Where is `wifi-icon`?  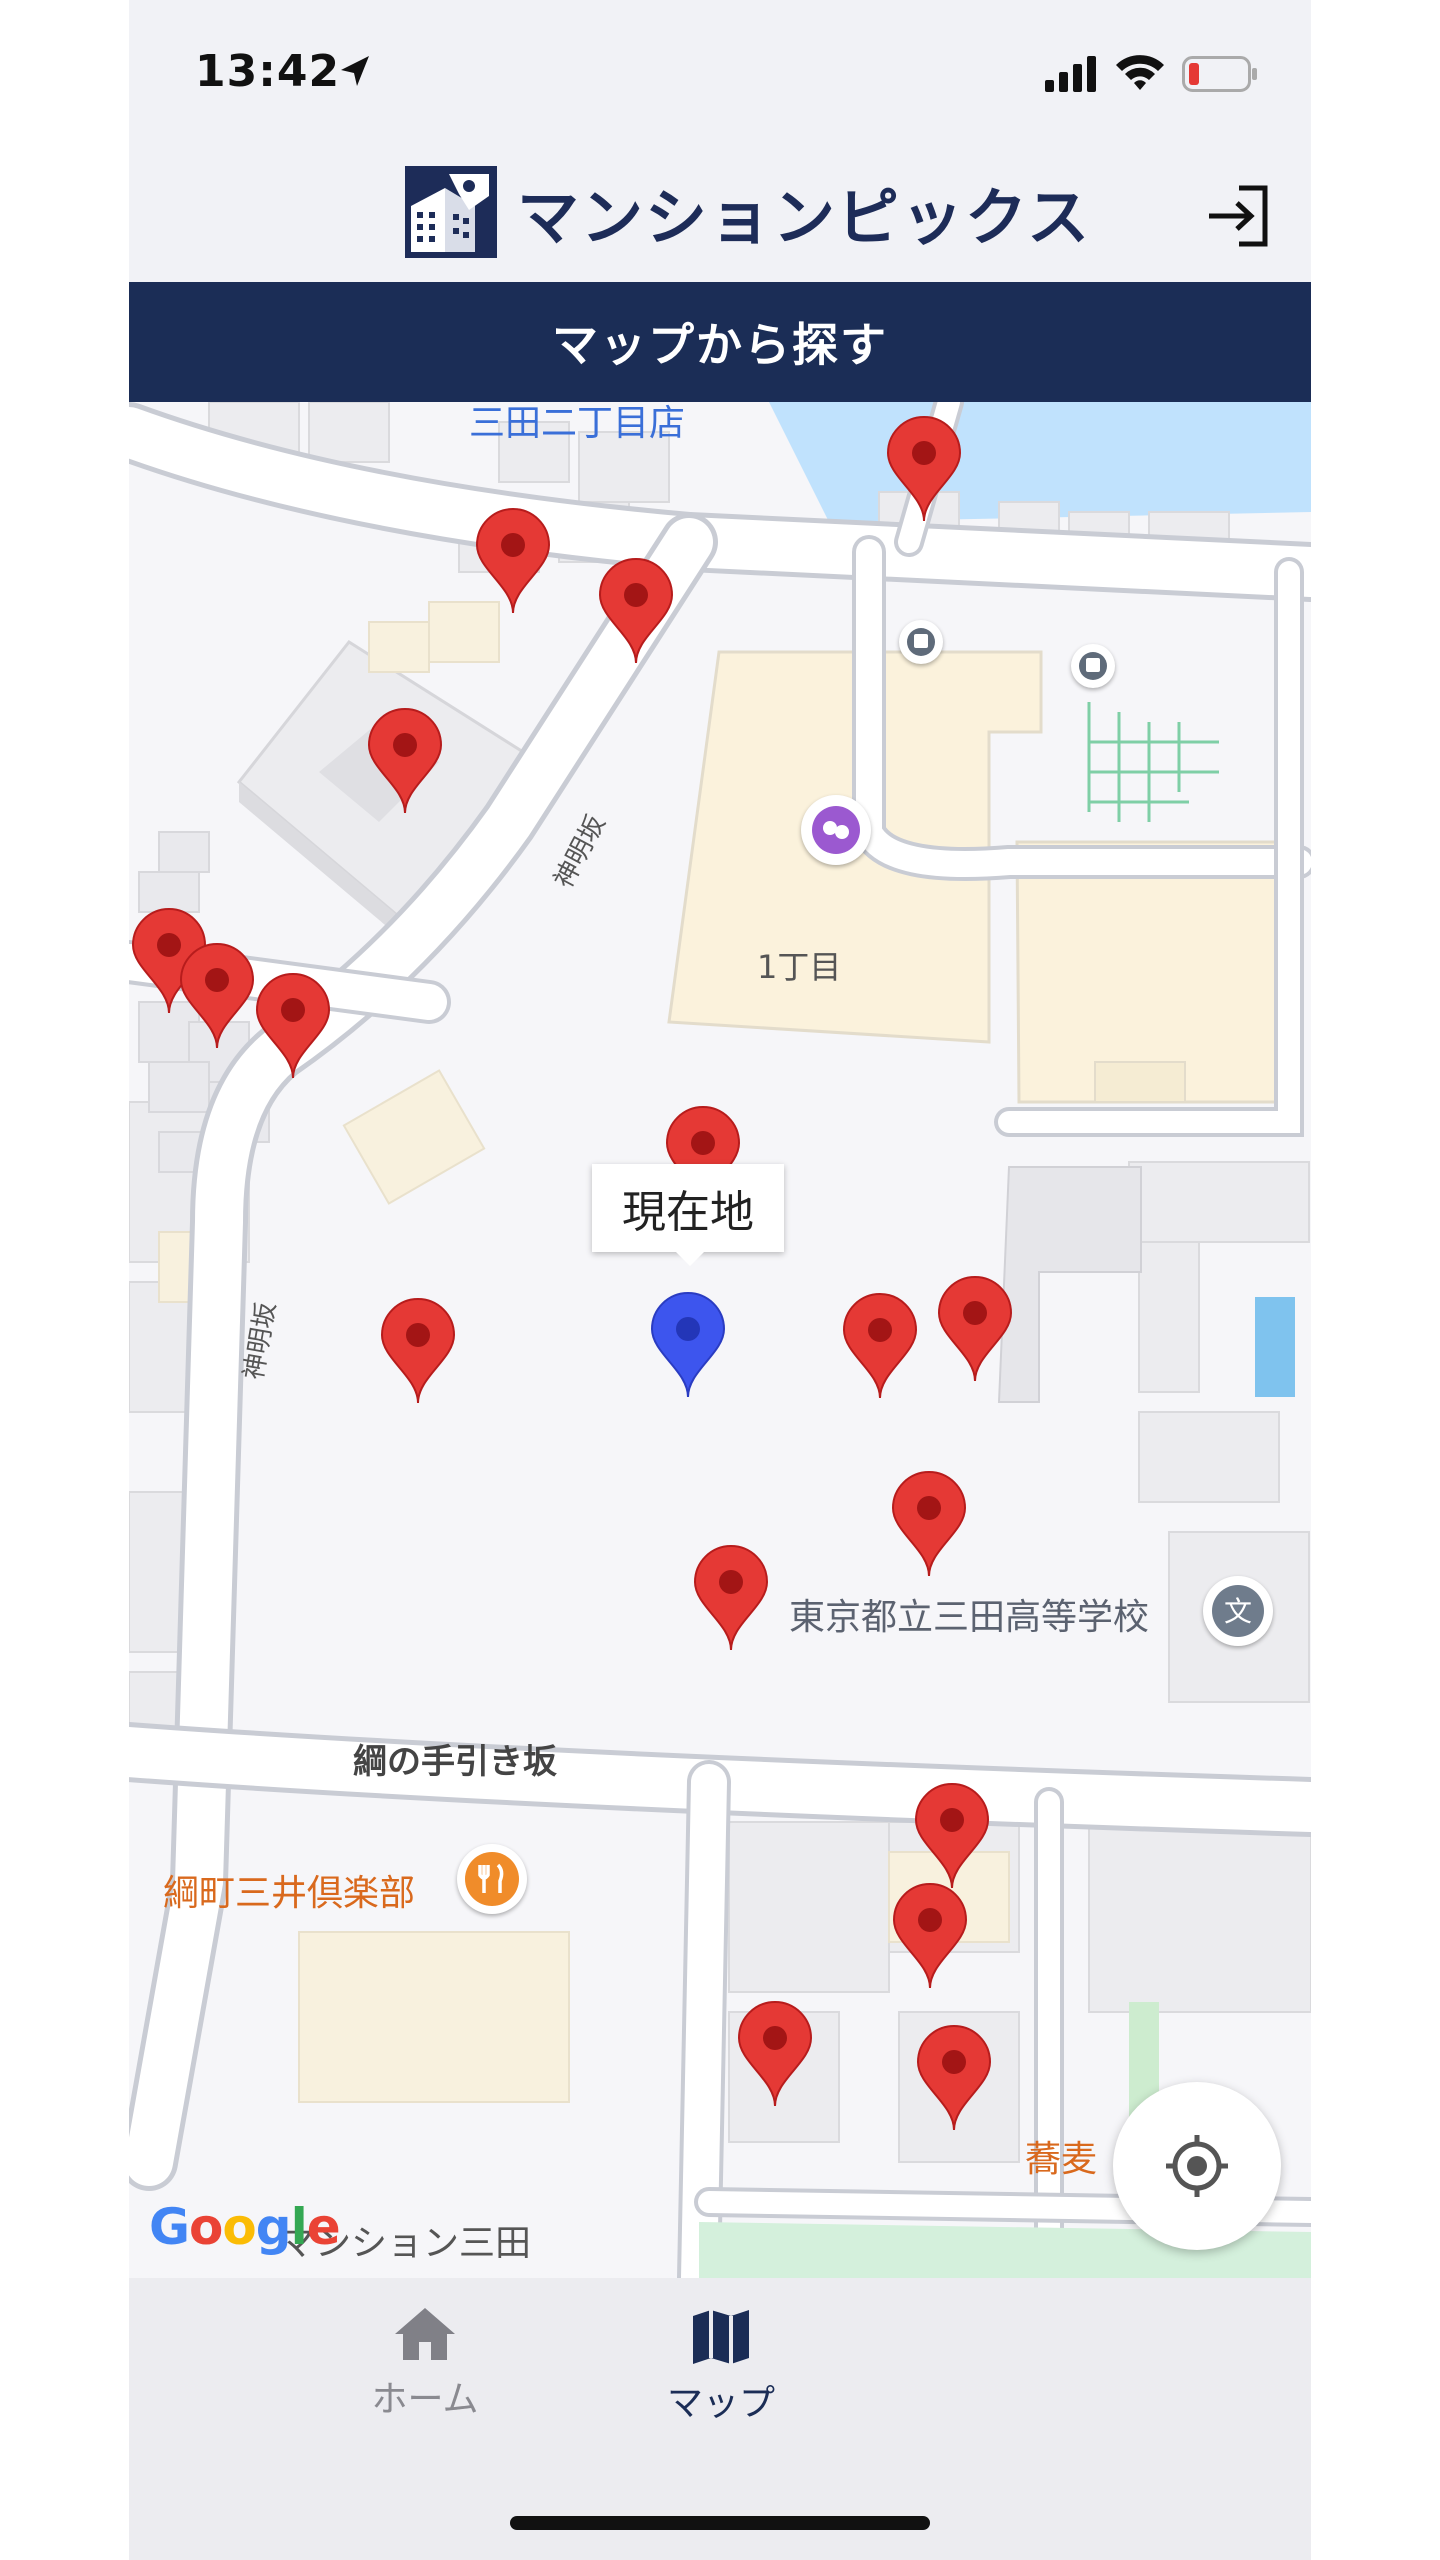
wifi-icon is located at coordinates (1140, 72).